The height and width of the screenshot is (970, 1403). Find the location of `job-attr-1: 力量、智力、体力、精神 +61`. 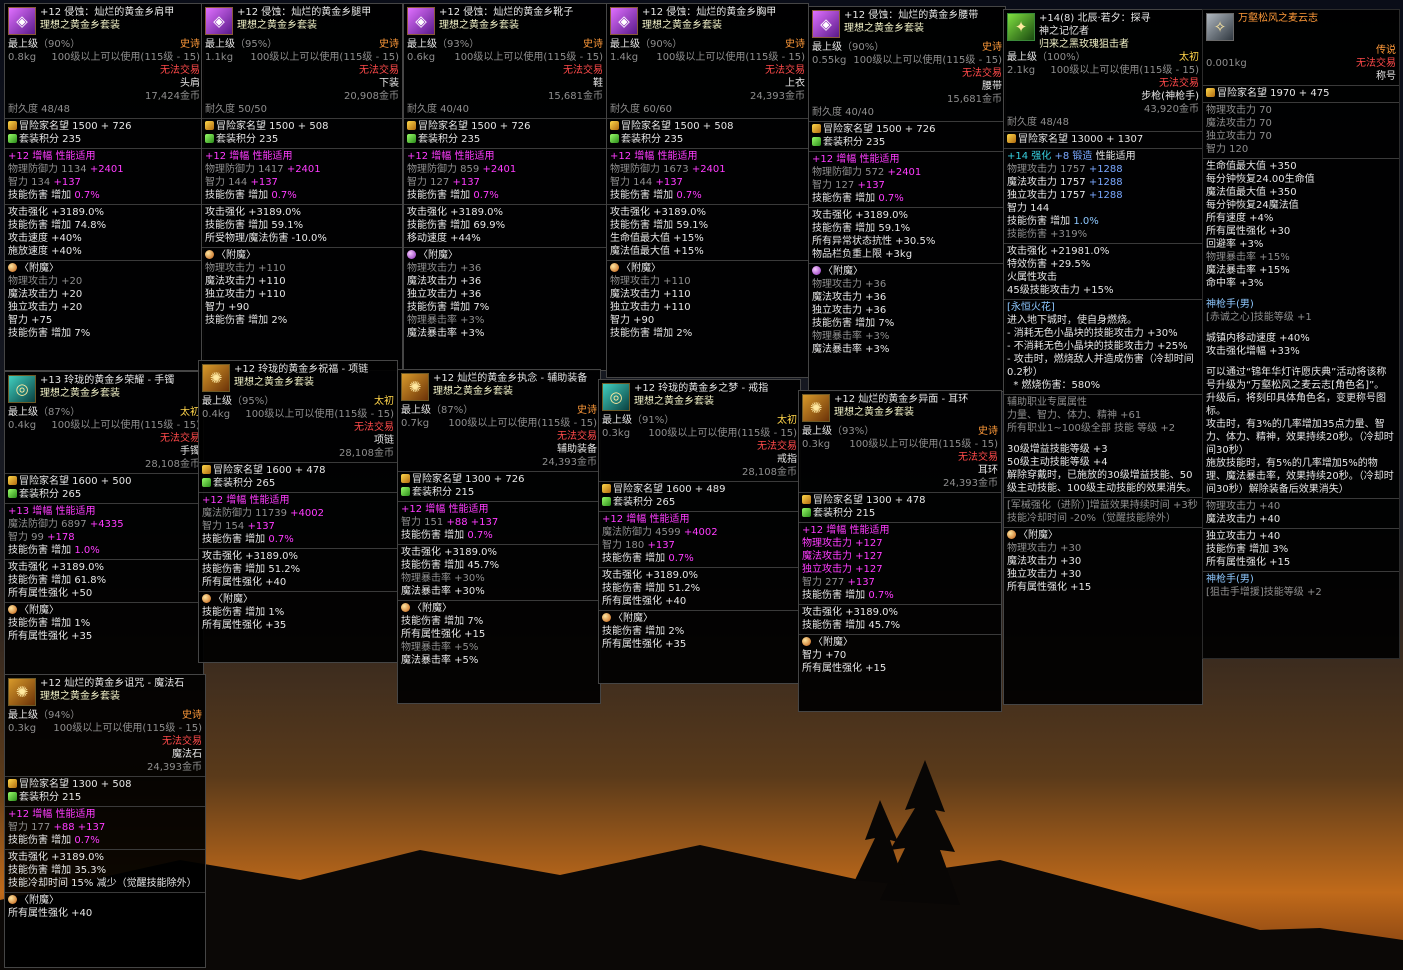

job-attr-1: 力量、智力、体力、精神 +61 is located at coordinates (1074, 415).